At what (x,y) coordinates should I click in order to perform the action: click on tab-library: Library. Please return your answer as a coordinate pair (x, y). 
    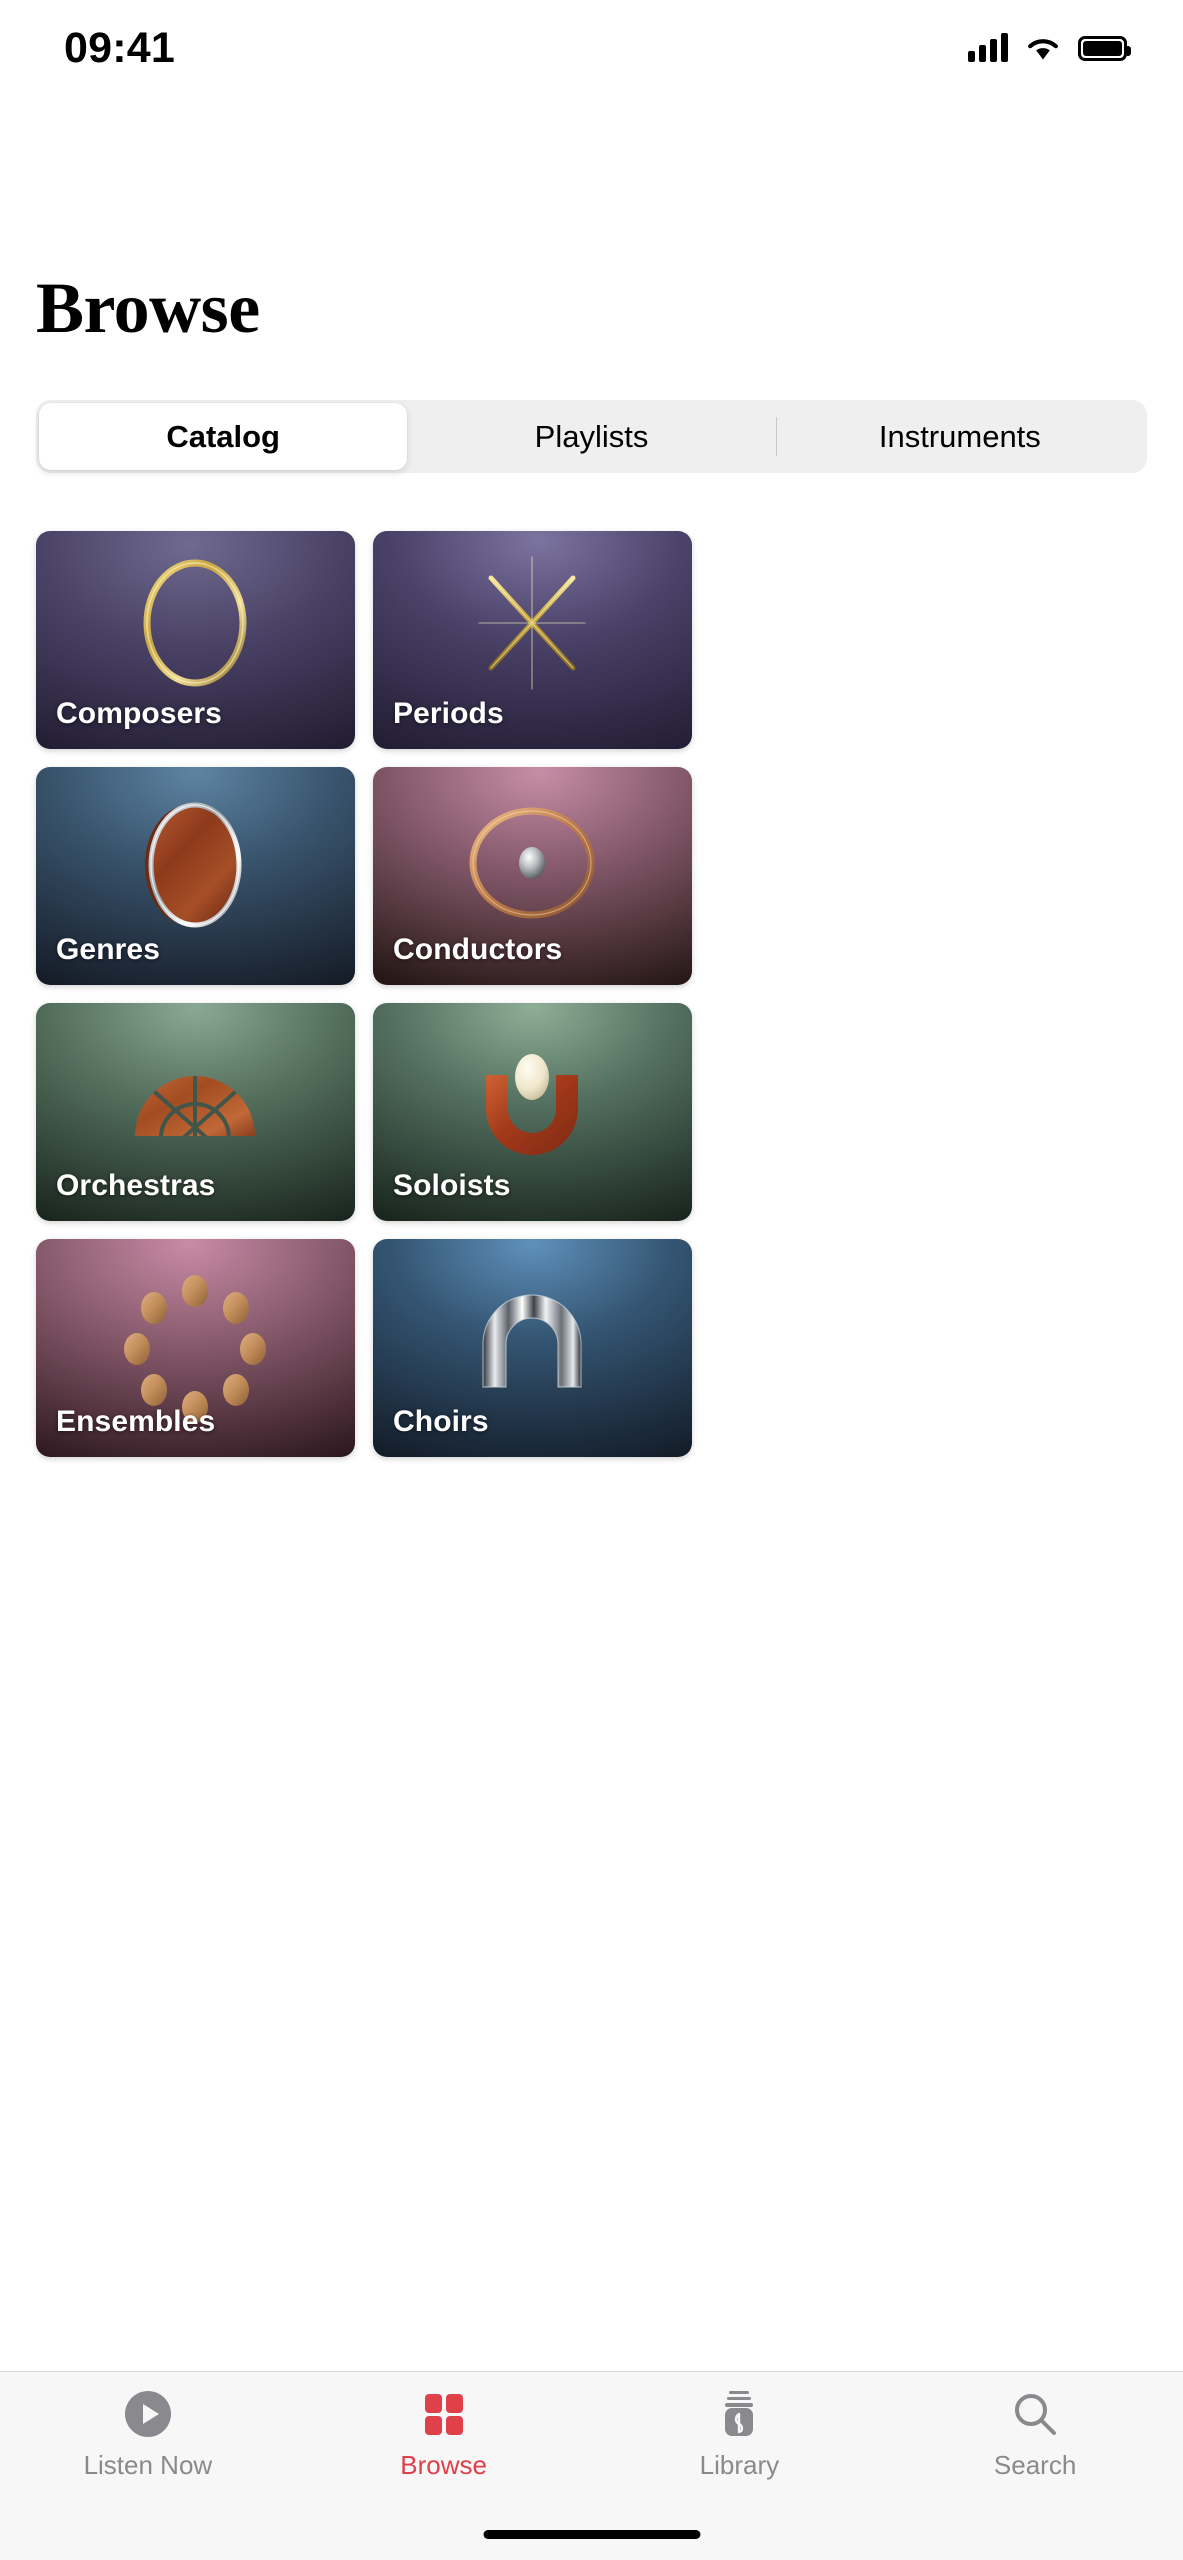
    Looking at the image, I should click on (740, 2434).